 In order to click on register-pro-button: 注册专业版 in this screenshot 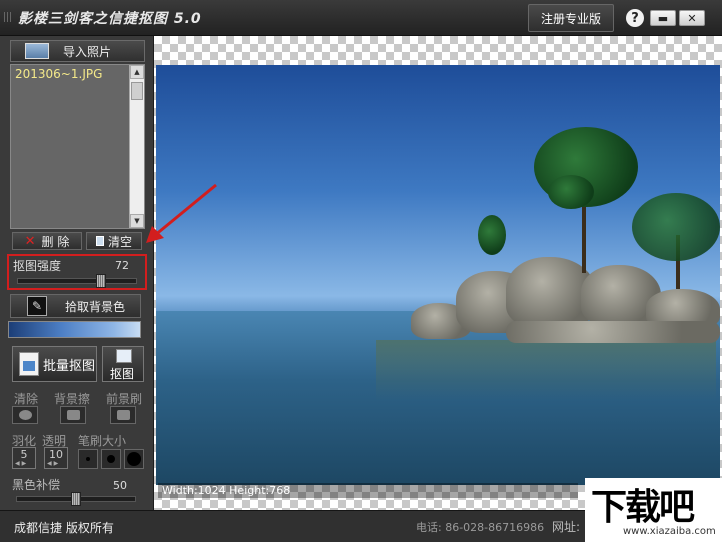, I will do `click(571, 18)`.